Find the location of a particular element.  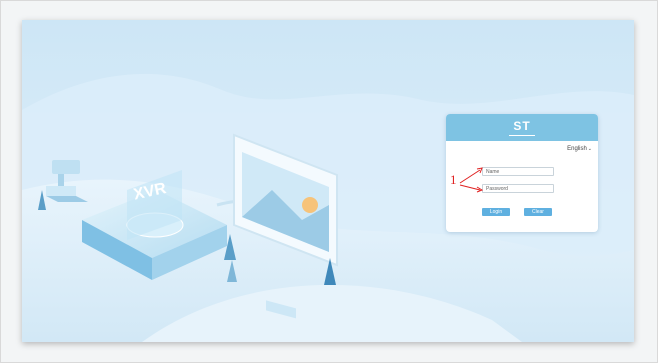

language-label: English is located at coordinates (577, 149).